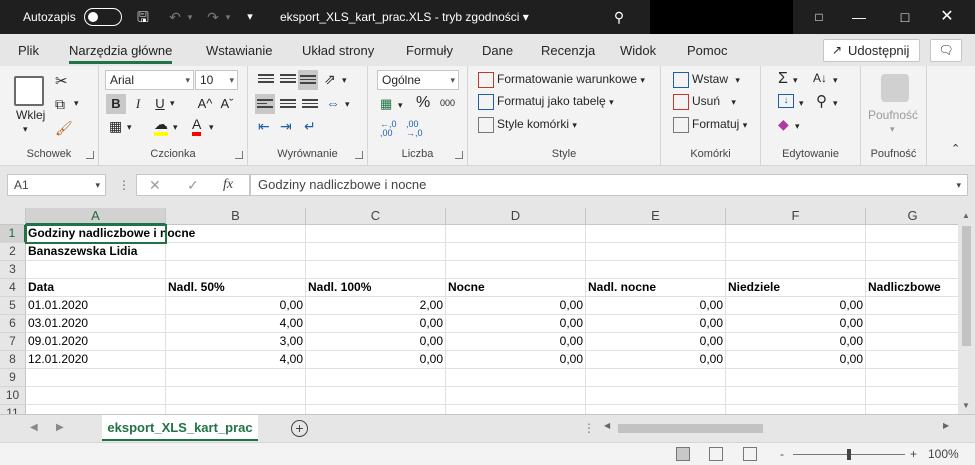  I want to click on tab-help: Pomoc, so click(707, 50).